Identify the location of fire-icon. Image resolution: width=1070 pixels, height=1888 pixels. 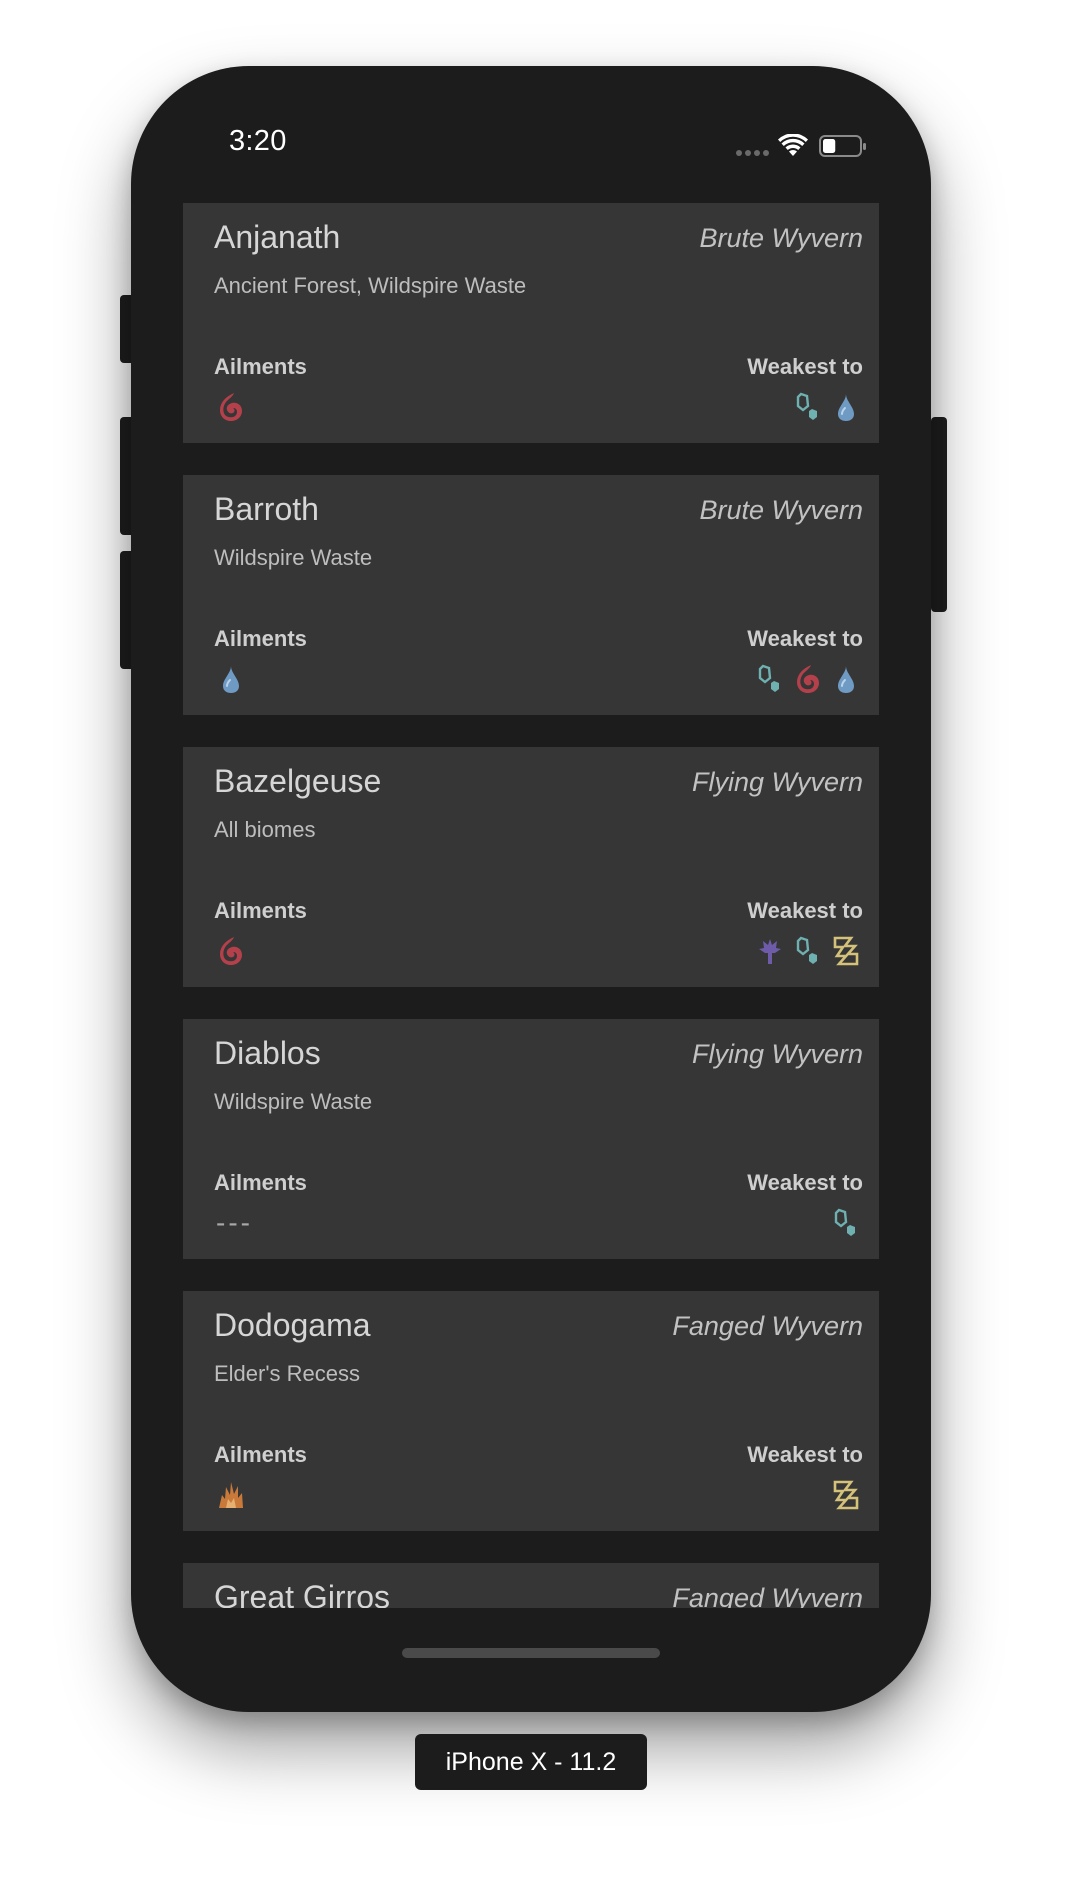
(808, 679).